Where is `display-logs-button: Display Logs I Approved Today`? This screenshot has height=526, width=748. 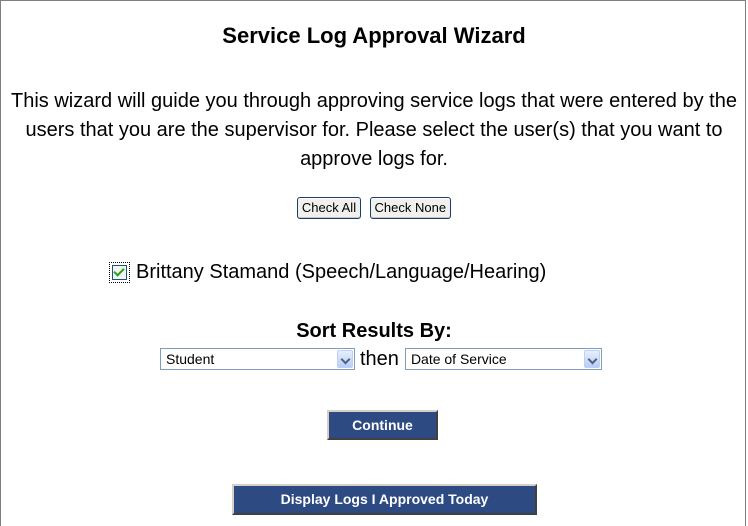
display-logs-button: Display Logs I Approved Today is located at coordinates (384, 499).